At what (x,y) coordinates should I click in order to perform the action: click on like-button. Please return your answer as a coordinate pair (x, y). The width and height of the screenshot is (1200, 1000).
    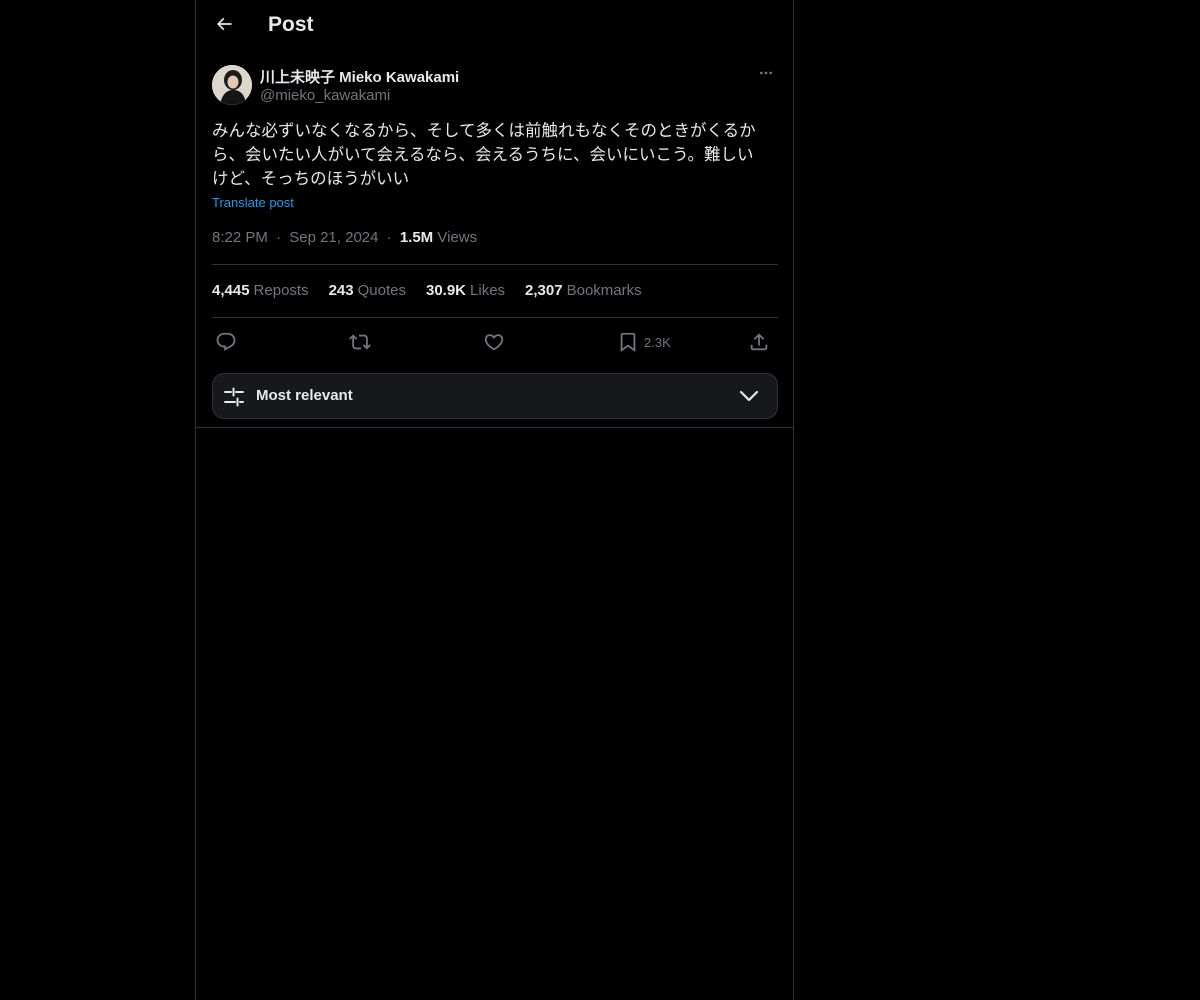
    Looking at the image, I should click on (494, 342).